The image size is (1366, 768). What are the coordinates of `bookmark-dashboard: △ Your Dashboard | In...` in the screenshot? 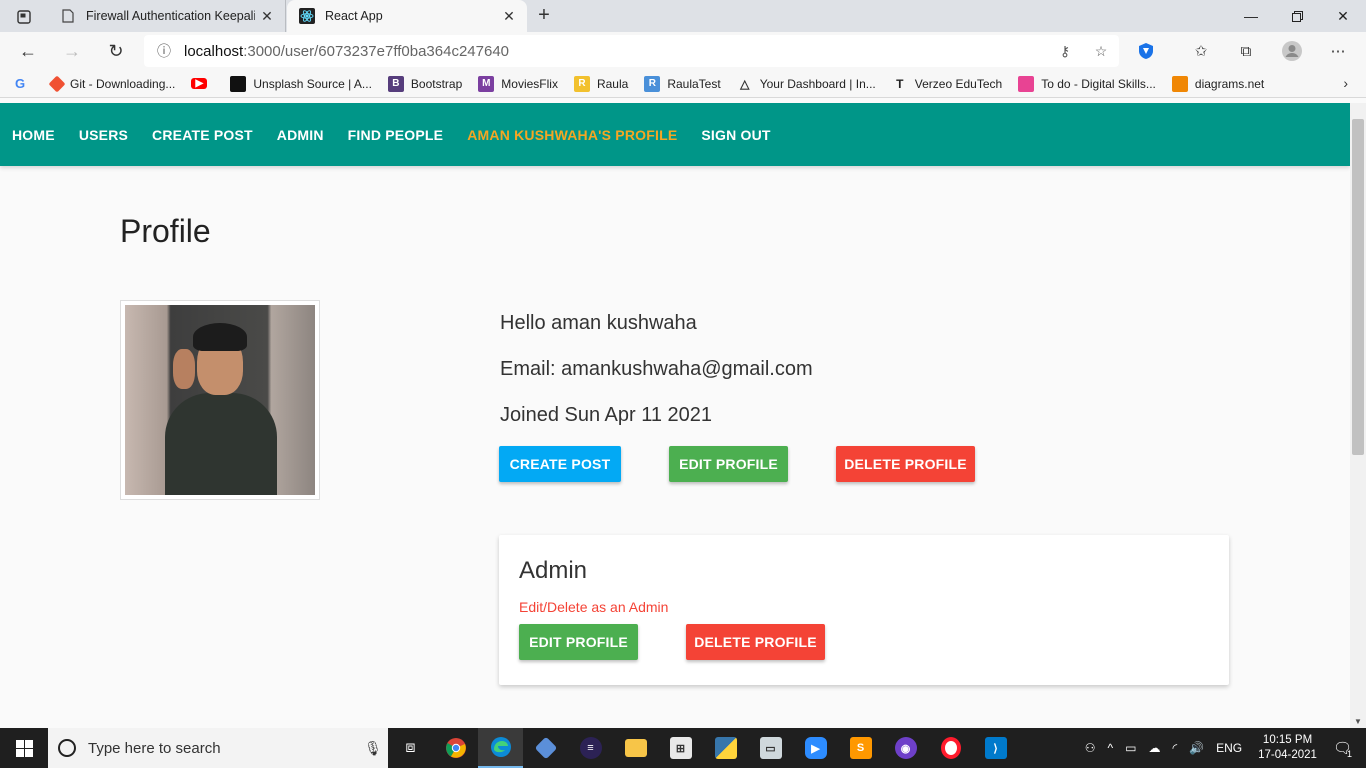 It's located at (806, 84).